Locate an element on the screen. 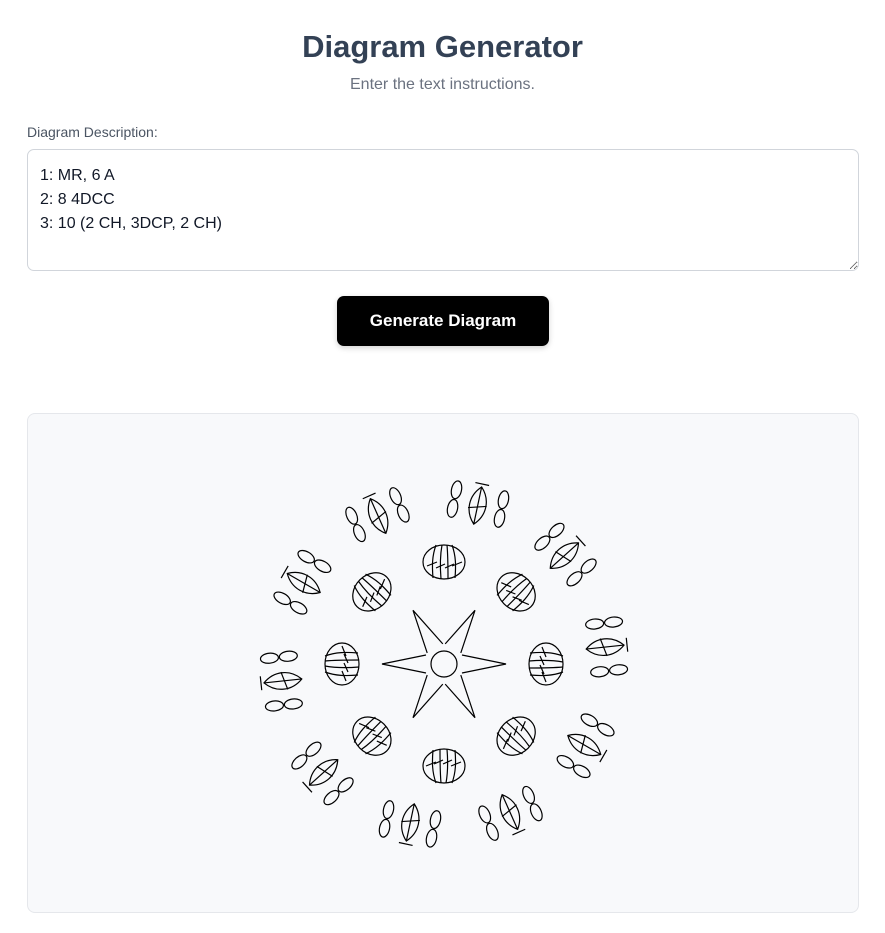 This screenshot has height=933, width=885. magic-ring is located at coordinates (444, 664).